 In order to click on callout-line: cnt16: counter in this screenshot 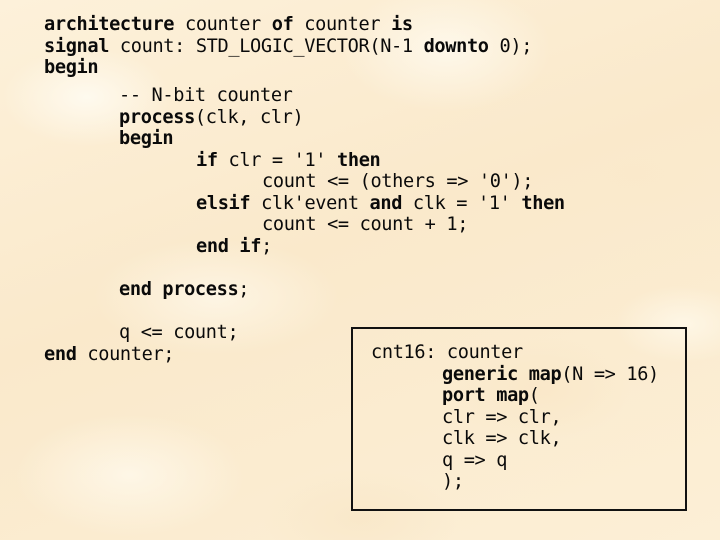, I will do `click(447, 352)`.